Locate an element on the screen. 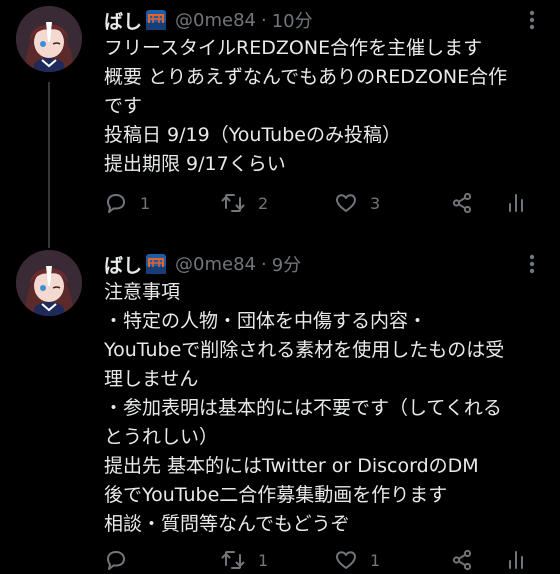  tweet-text-line: ・特定の人物・団体を中傷する内容・ is located at coordinates (266, 321).